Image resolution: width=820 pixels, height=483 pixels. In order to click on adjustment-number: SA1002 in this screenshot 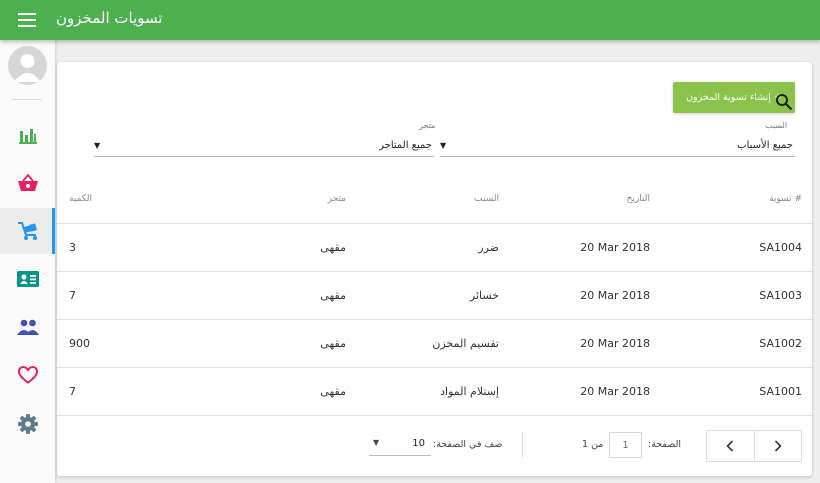, I will do `click(780, 343)`.